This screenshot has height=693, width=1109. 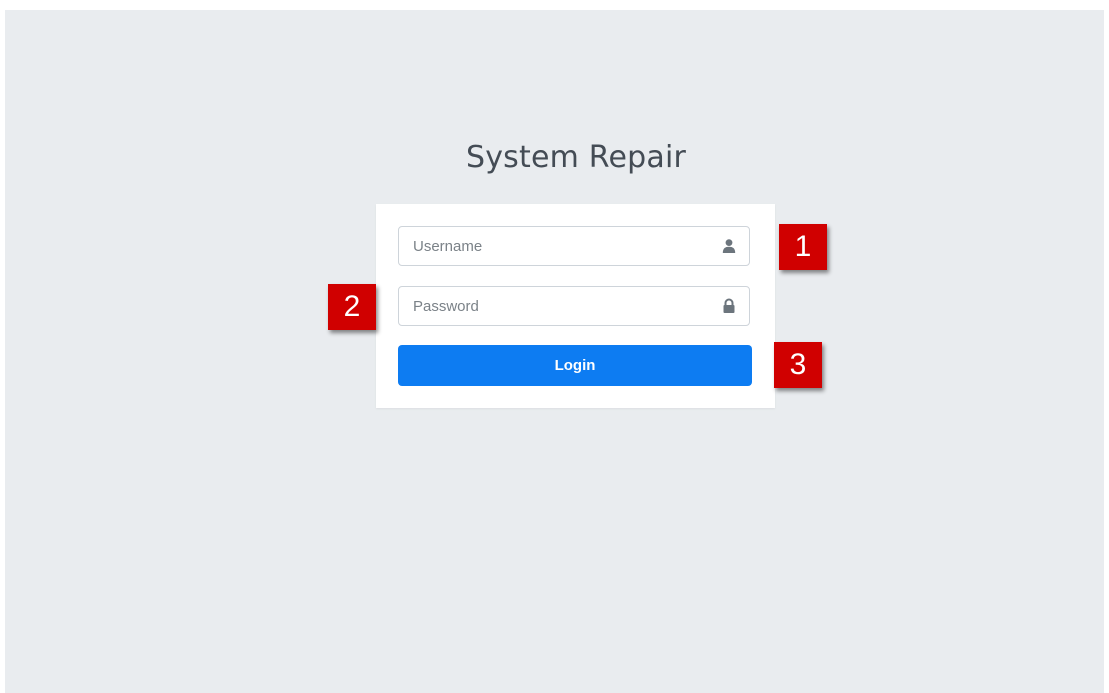 What do you see at coordinates (576, 157) in the screenshot?
I see `page-title: System Repair` at bounding box center [576, 157].